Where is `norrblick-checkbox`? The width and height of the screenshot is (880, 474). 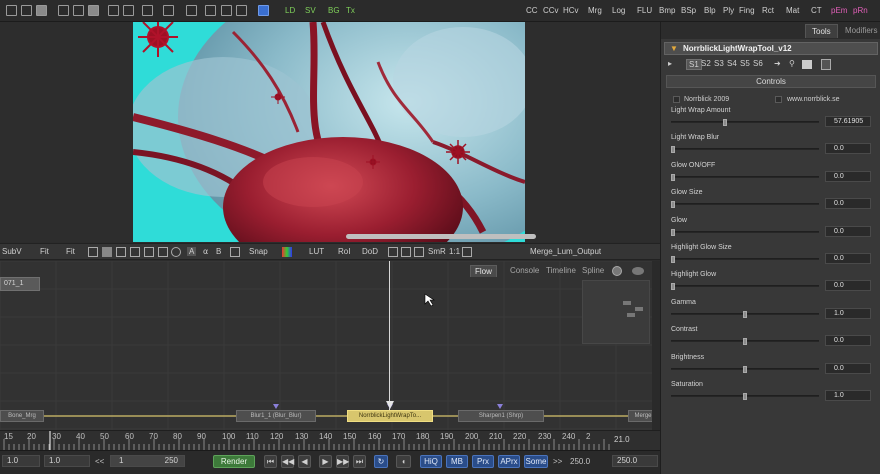 norrblick-checkbox is located at coordinates (676, 99).